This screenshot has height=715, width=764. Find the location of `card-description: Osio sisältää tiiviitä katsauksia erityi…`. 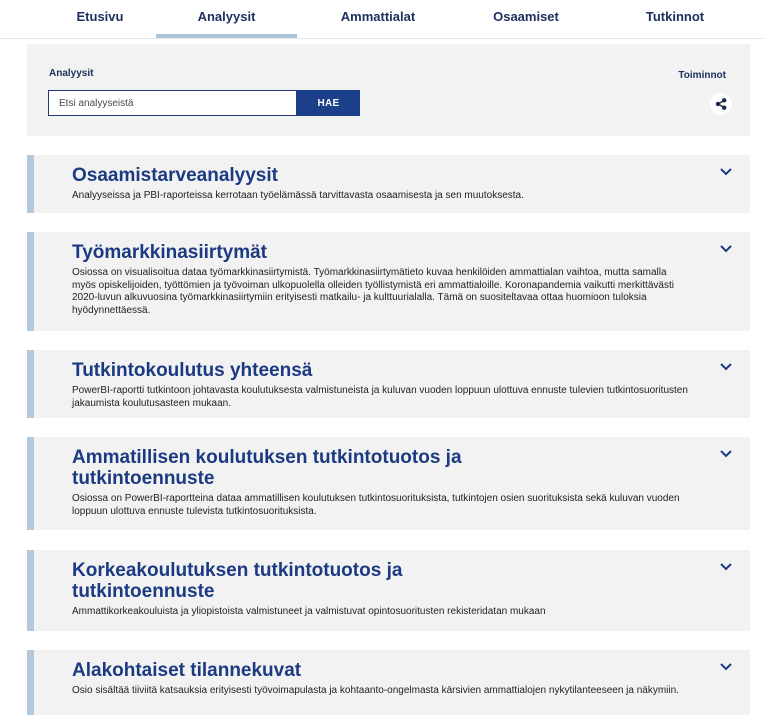

card-description: Osio sisältää tiiviitä katsauksia erityi… is located at coordinates (375, 690).